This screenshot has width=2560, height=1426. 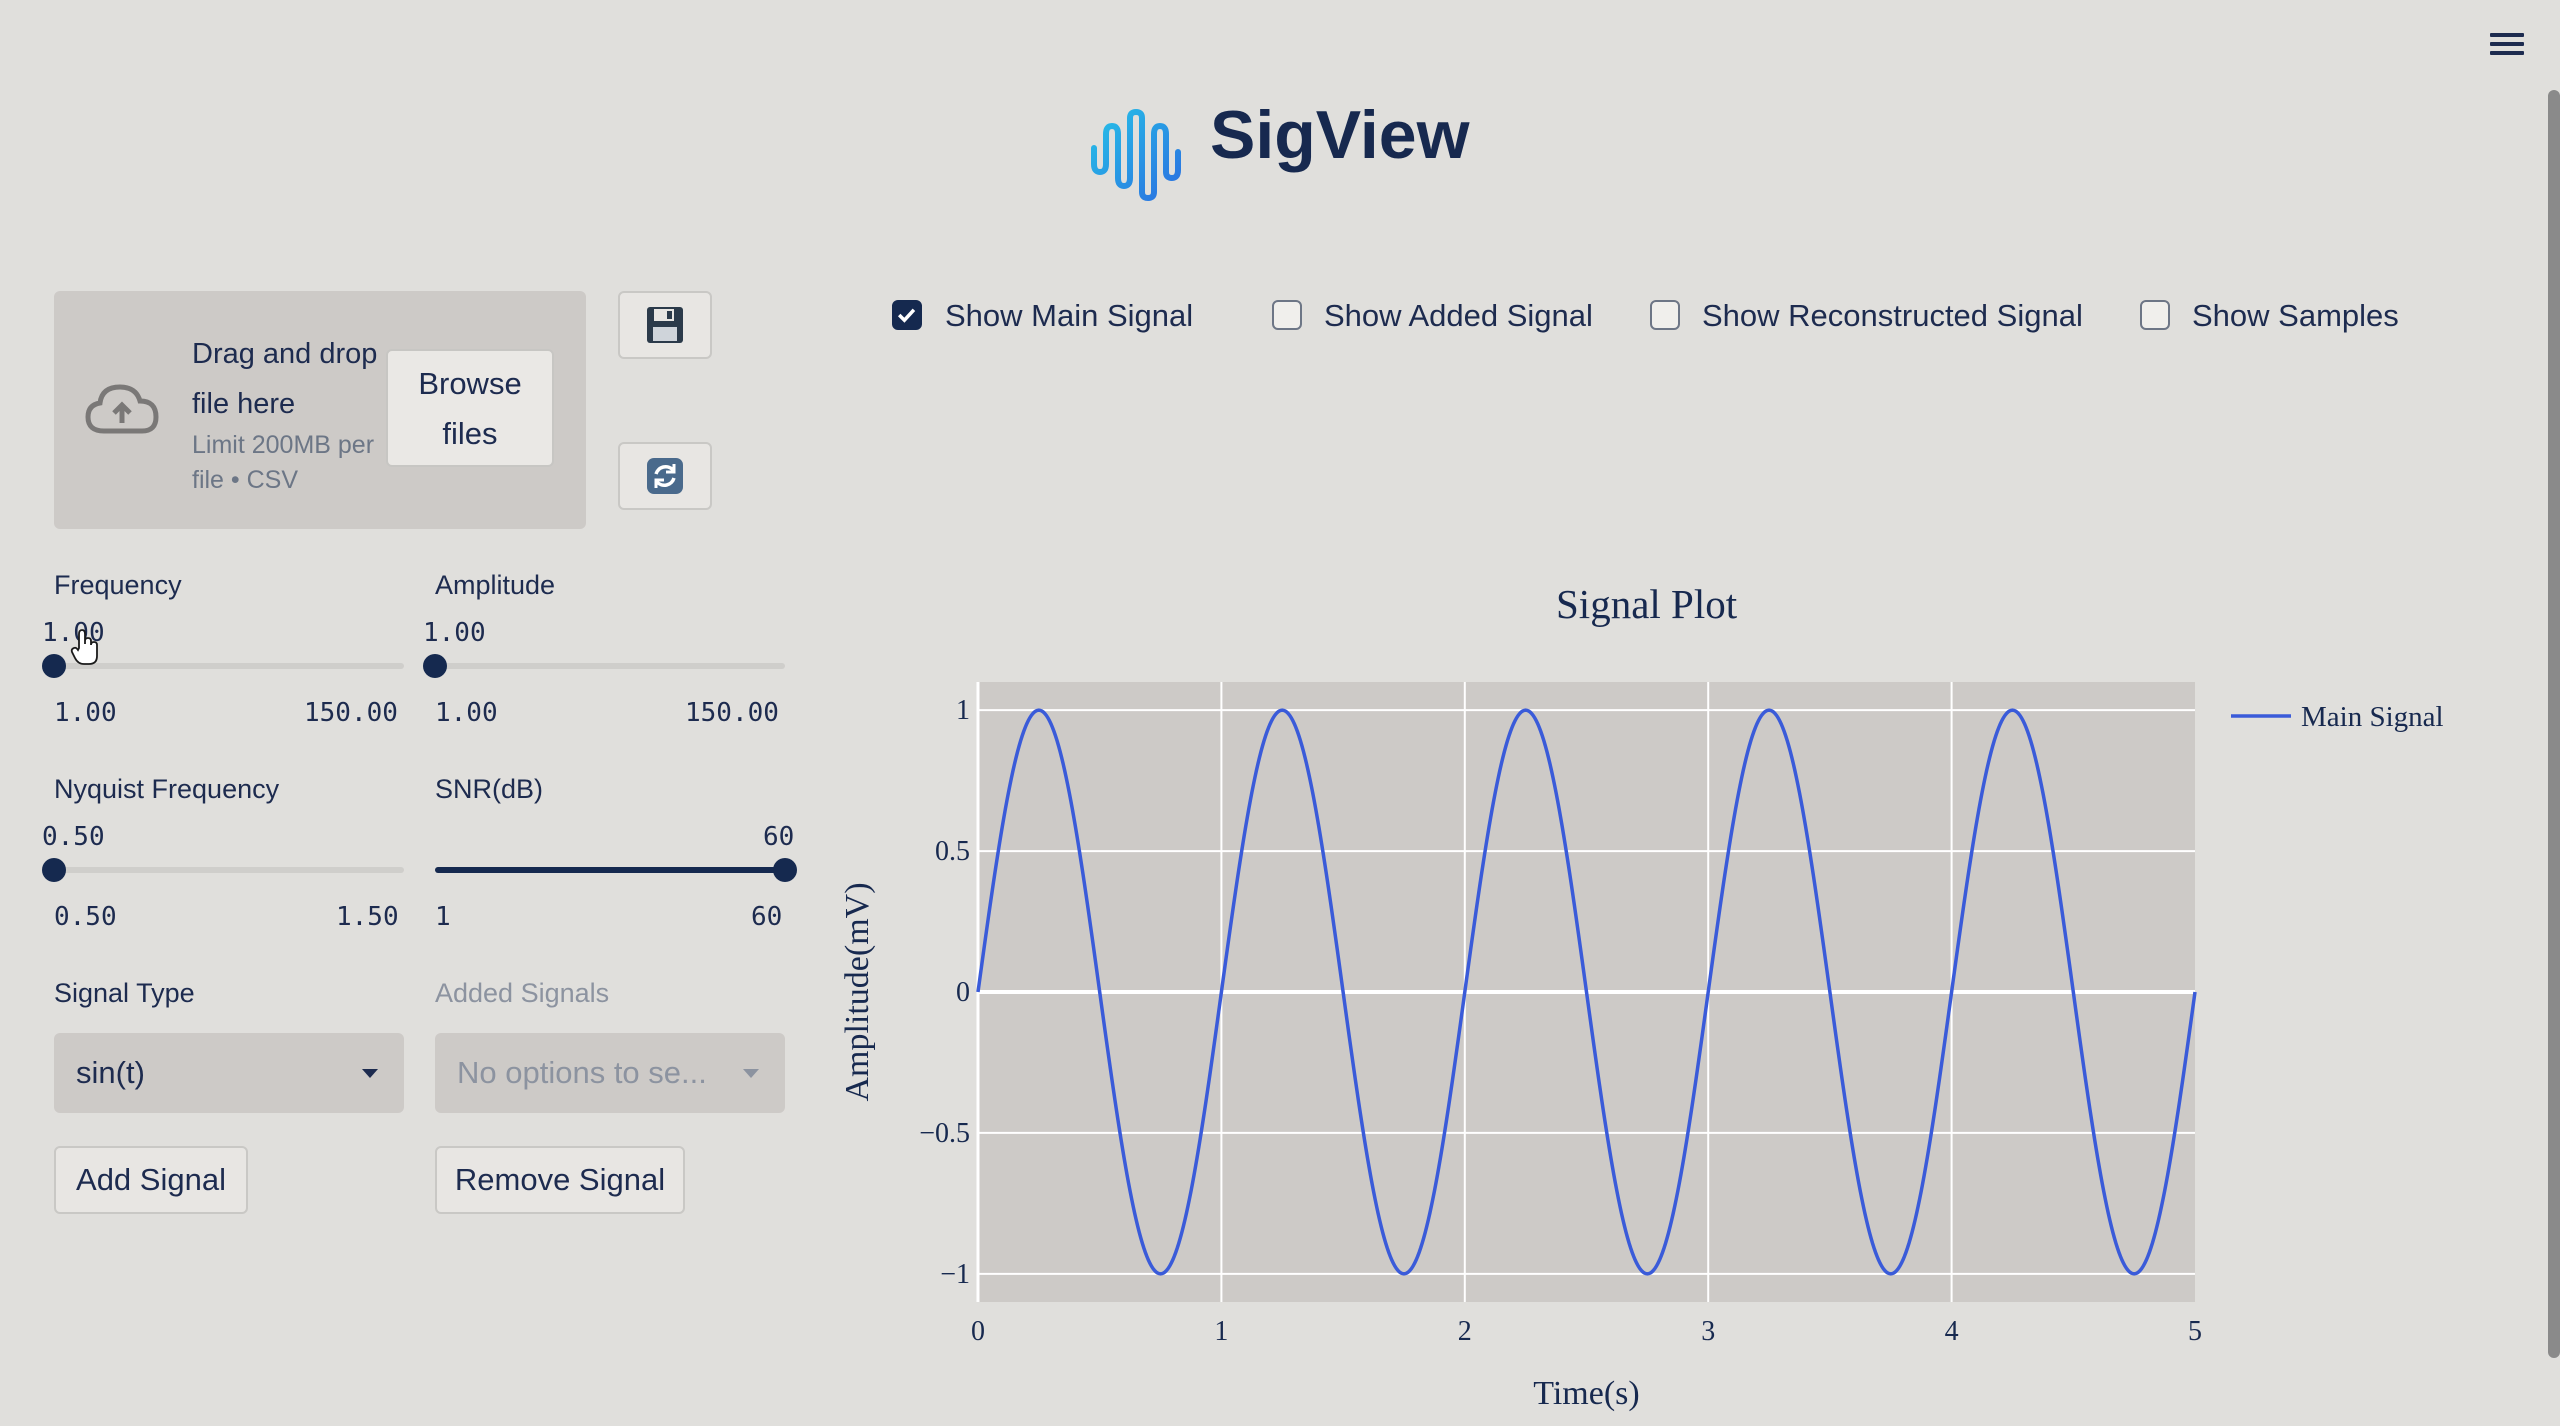 What do you see at coordinates (122, 409) in the screenshot?
I see `cloud-upload-icon` at bounding box center [122, 409].